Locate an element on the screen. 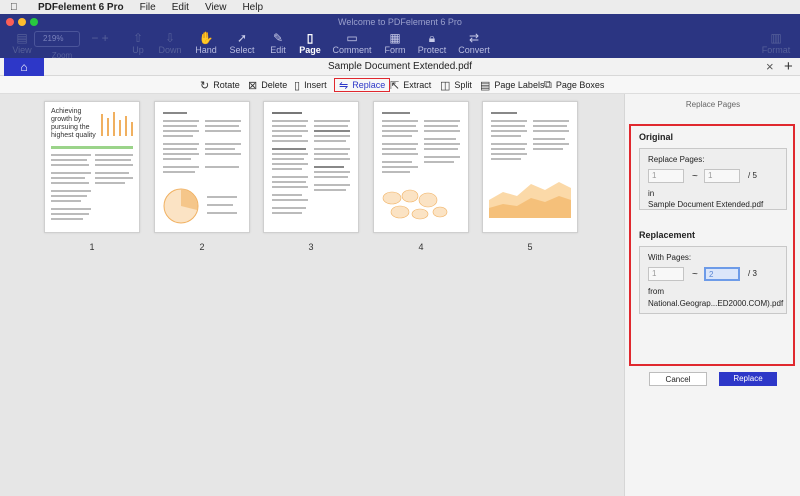  original-total-pages: / 5 is located at coordinates (752, 175).